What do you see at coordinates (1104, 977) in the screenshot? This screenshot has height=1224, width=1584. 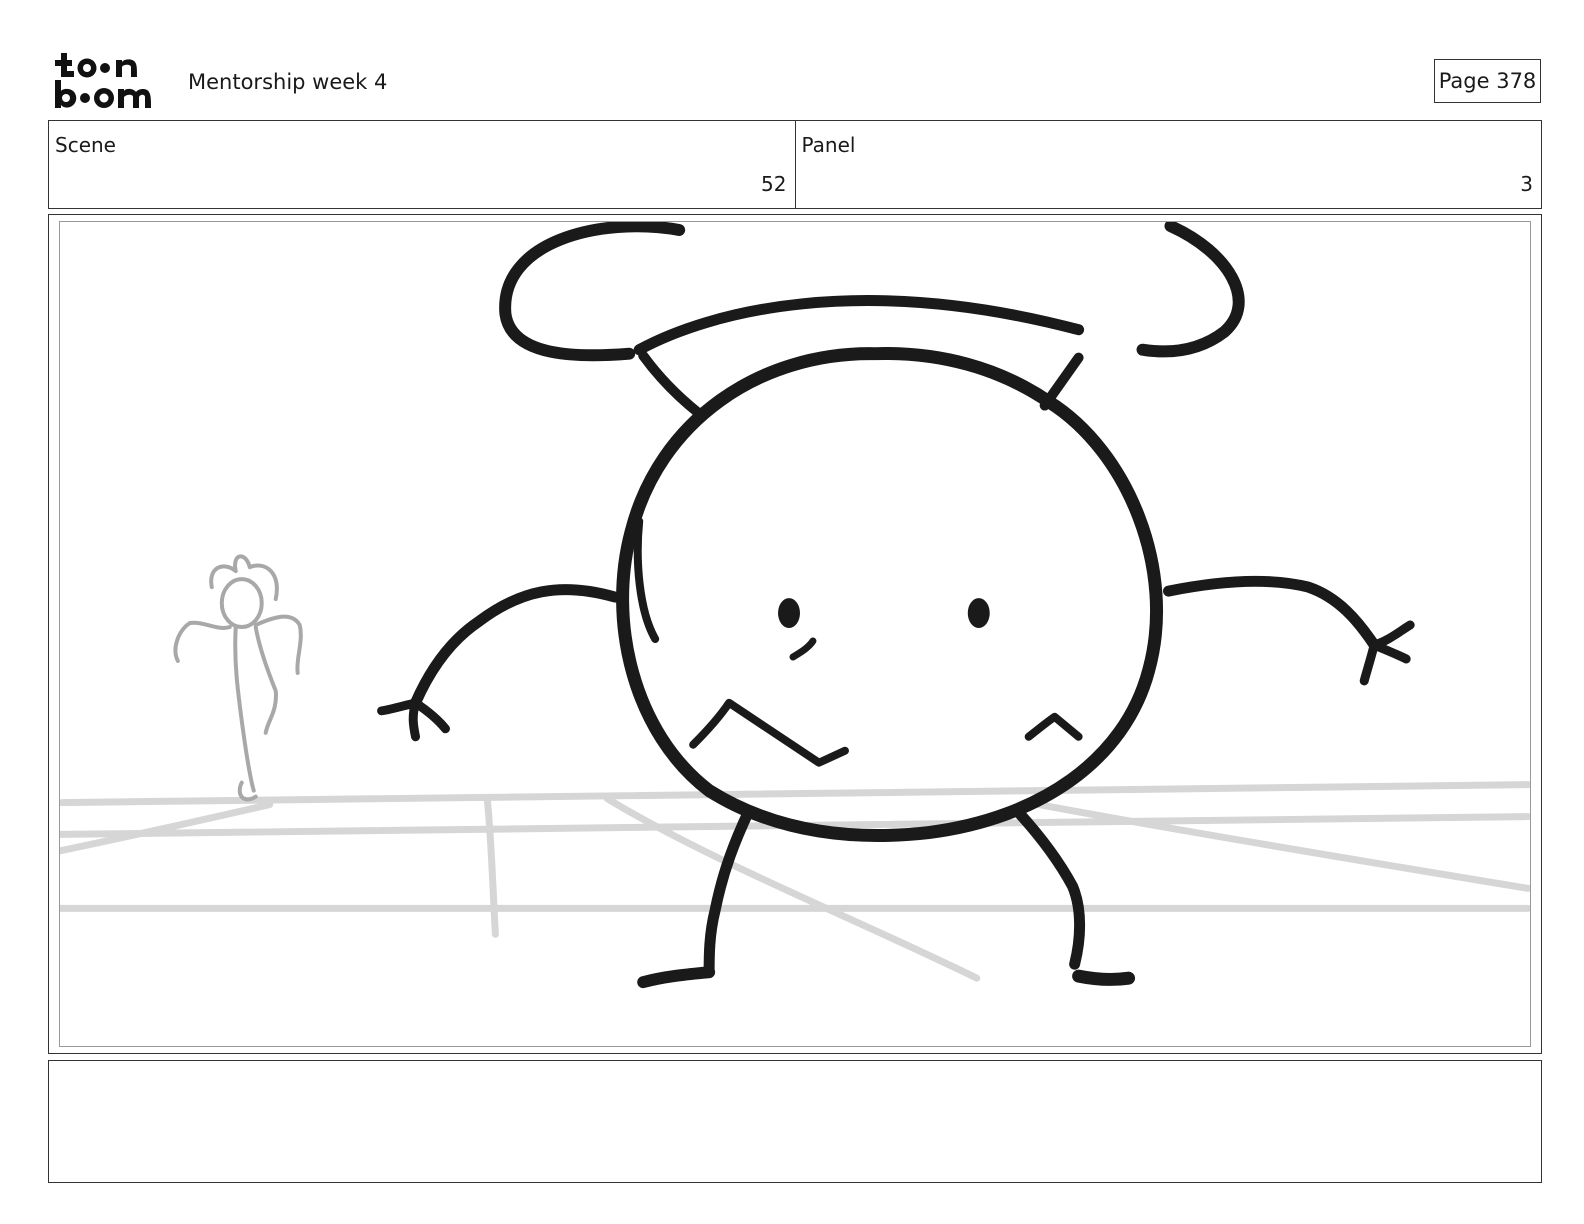 I see `character-right-foot` at bounding box center [1104, 977].